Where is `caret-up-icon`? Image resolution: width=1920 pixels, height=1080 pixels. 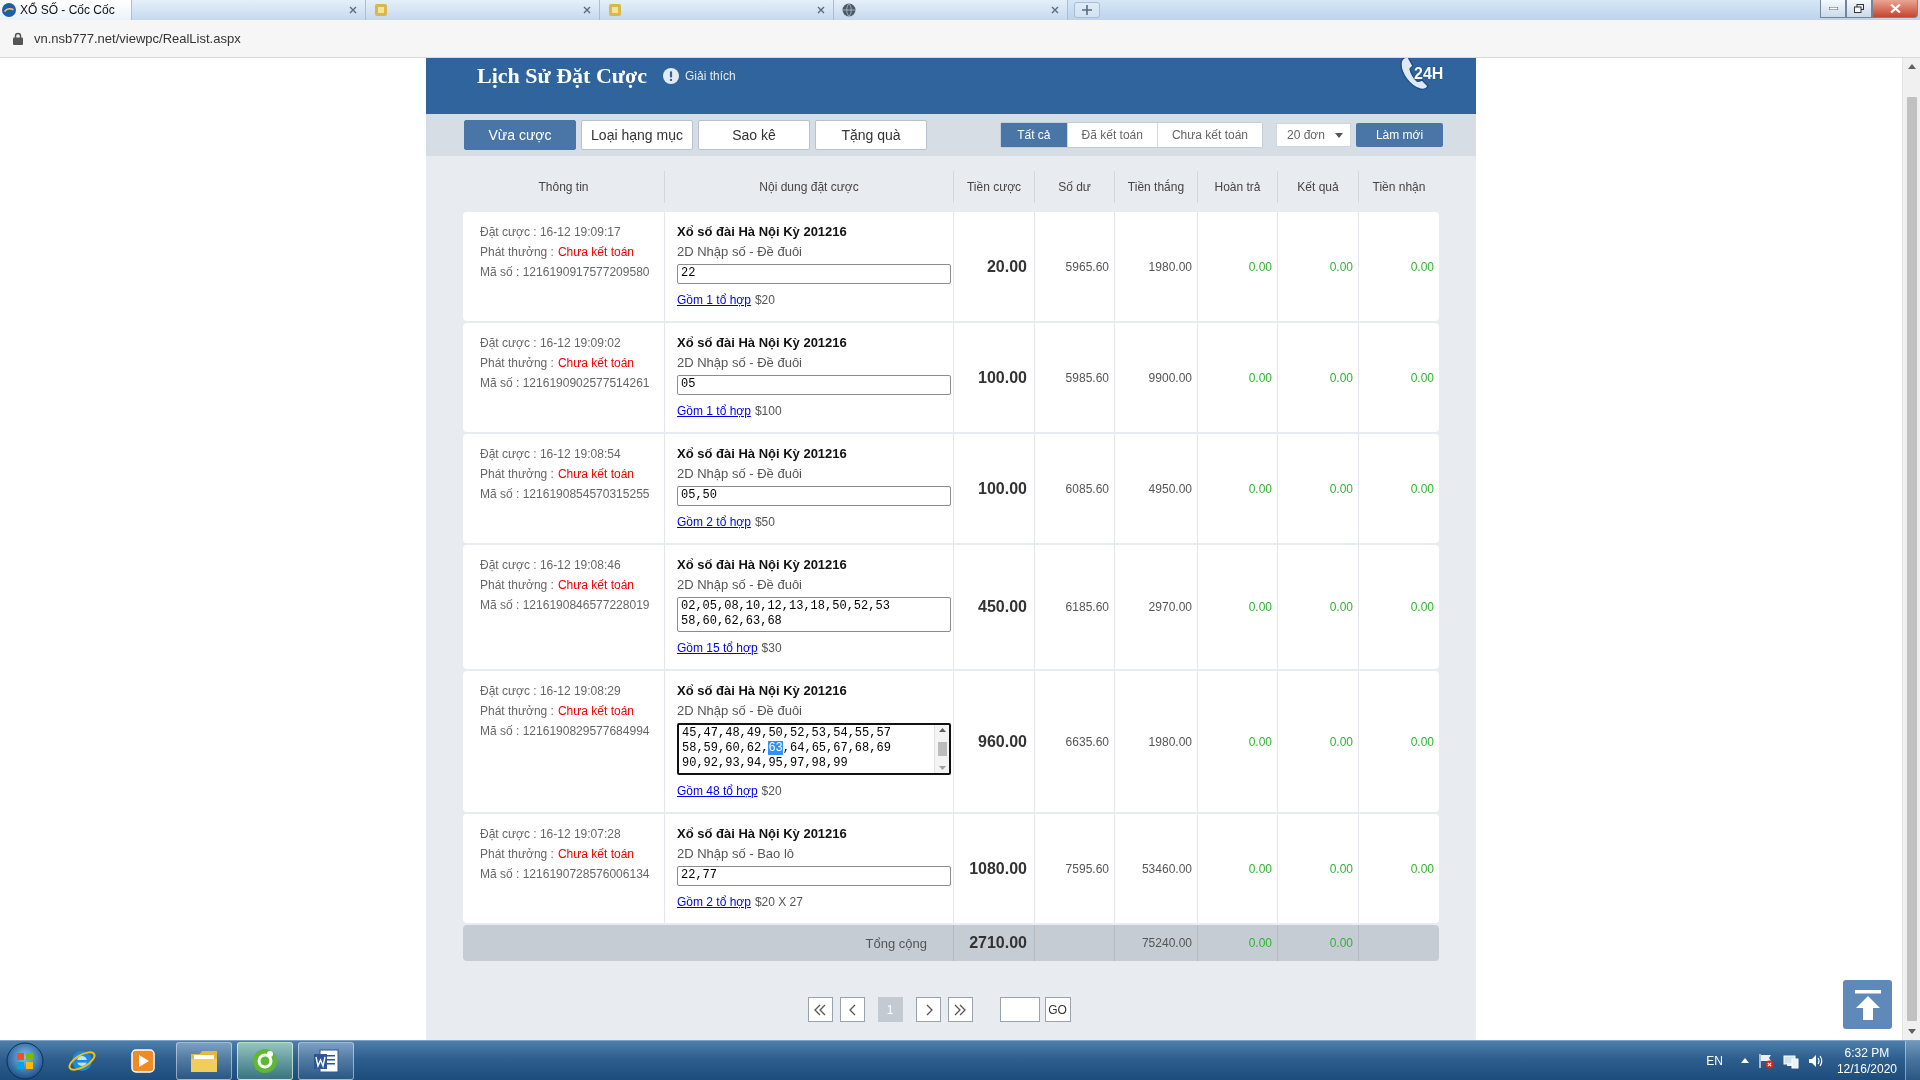
caret-up-icon is located at coordinates (1744, 1060).